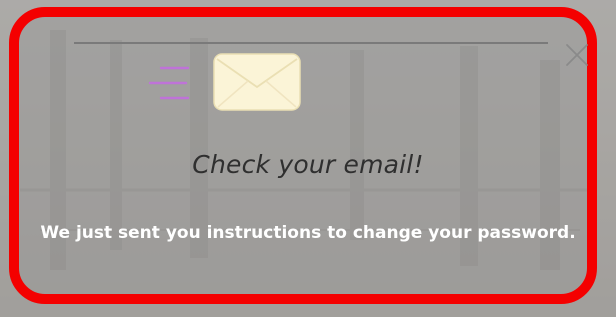 The height and width of the screenshot is (317, 616). What do you see at coordinates (308, 164) in the screenshot?
I see `dialog-title: Check your email!` at bounding box center [308, 164].